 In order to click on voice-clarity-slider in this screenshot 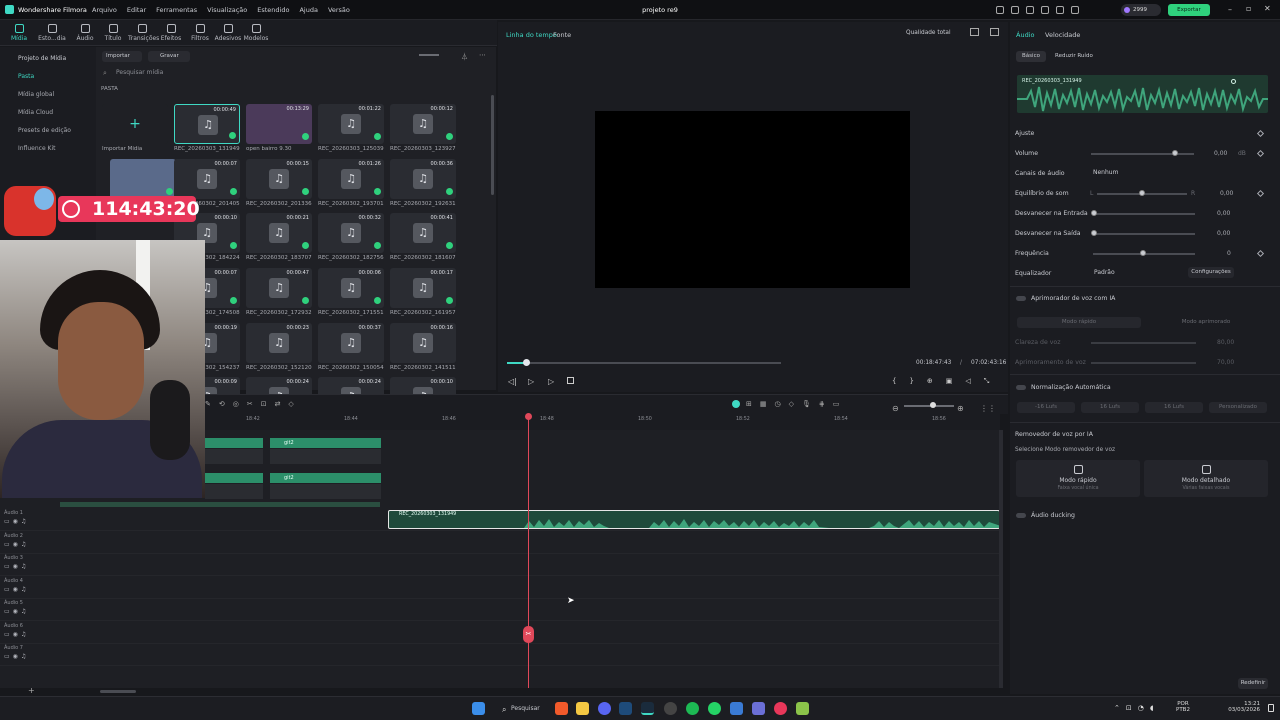, I will do `click(1143, 343)`.